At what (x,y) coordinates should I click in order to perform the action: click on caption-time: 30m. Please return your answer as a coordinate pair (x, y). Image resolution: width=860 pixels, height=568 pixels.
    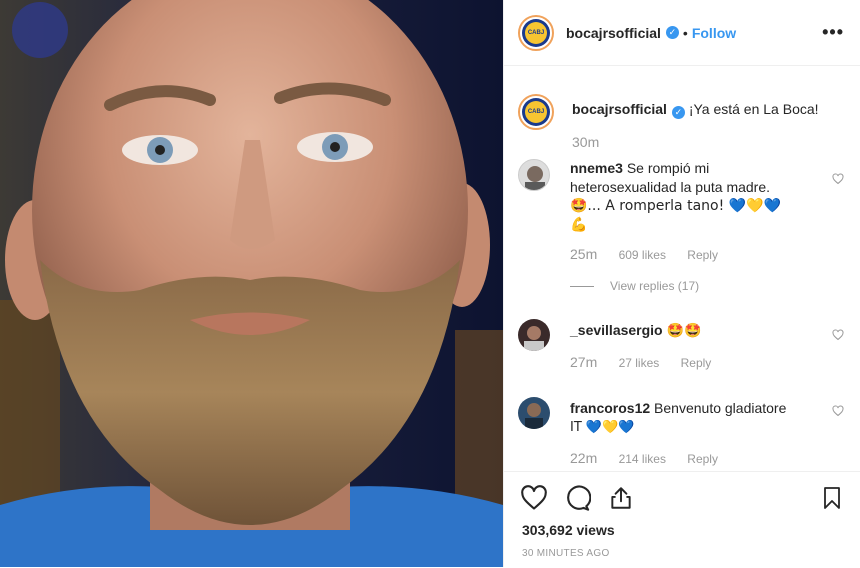
    Looking at the image, I should click on (585, 142).